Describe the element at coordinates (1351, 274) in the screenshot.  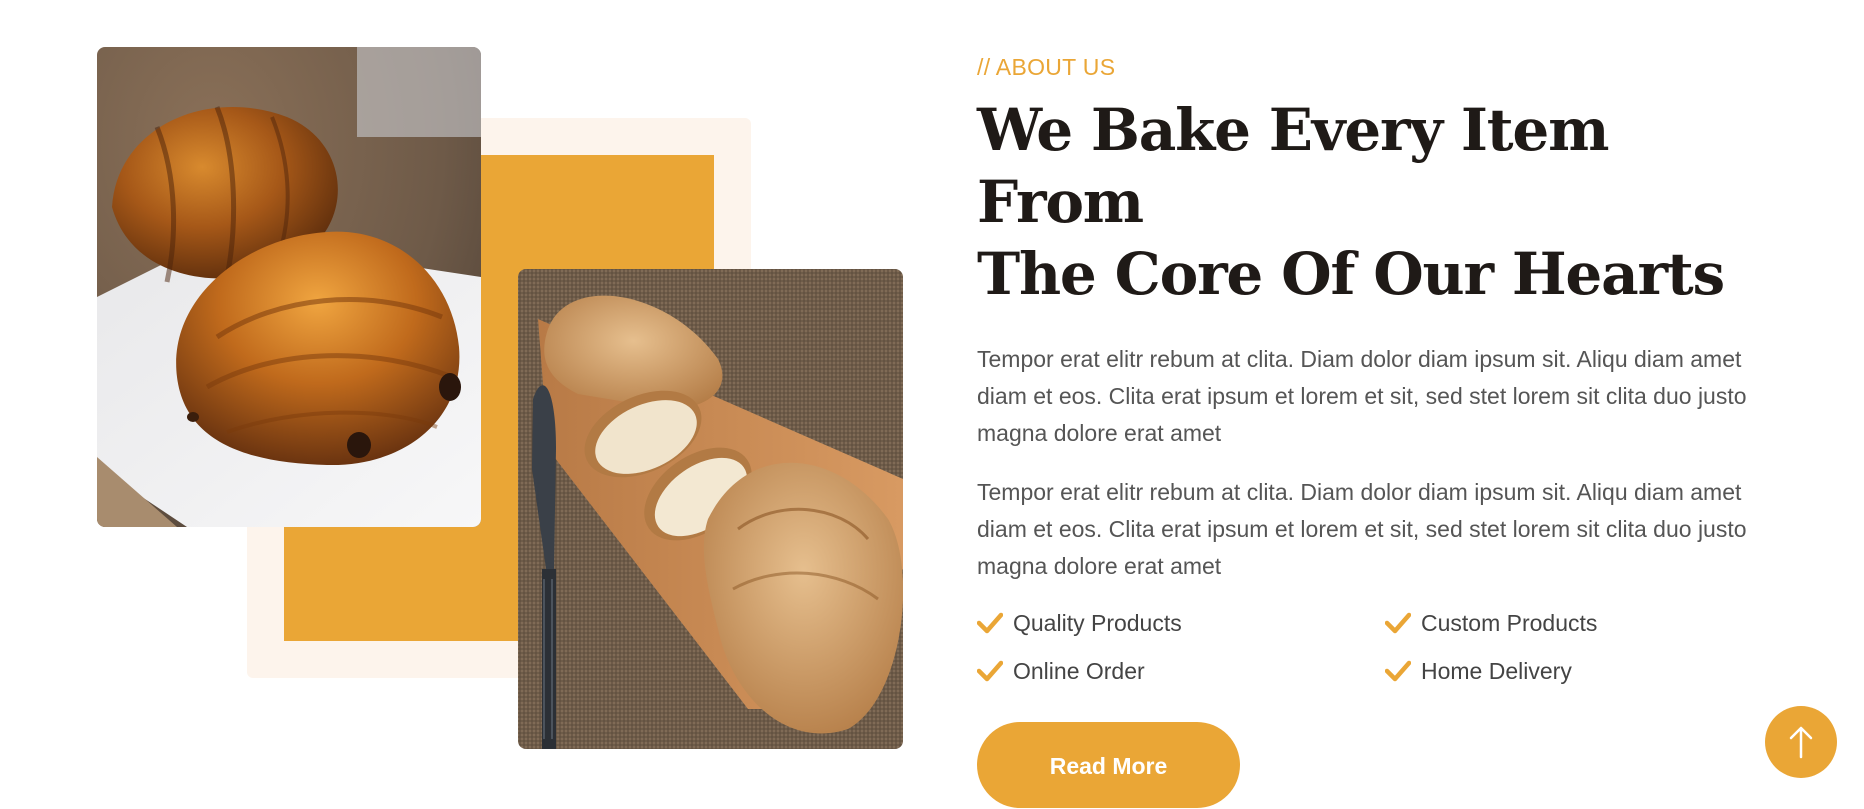
I see `heading-line-2: The Core Of Our Hearts` at that location.